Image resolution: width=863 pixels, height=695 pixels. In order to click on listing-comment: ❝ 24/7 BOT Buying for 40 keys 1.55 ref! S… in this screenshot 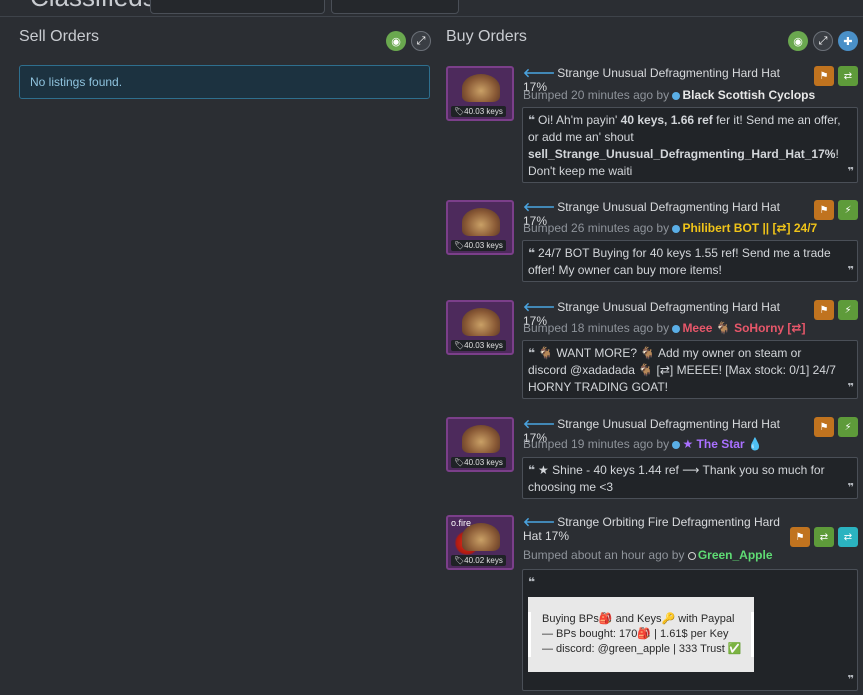, I will do `click(690, 261)`.